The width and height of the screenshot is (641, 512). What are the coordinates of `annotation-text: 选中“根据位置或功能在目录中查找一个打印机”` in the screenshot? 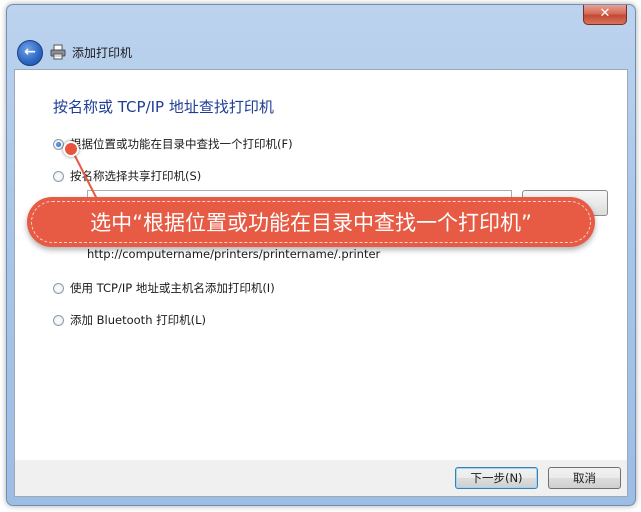 It's located at (311, 223).